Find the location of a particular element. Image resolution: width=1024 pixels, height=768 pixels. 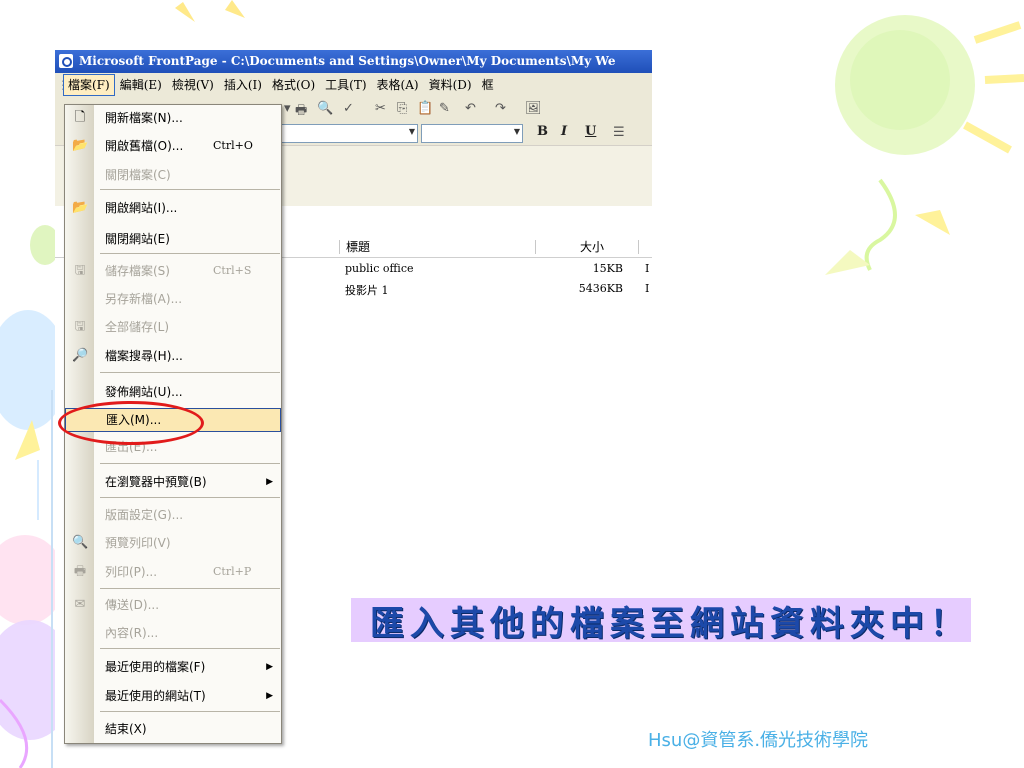

copy-icon: ⎘ is located at coordinates (402, 108).